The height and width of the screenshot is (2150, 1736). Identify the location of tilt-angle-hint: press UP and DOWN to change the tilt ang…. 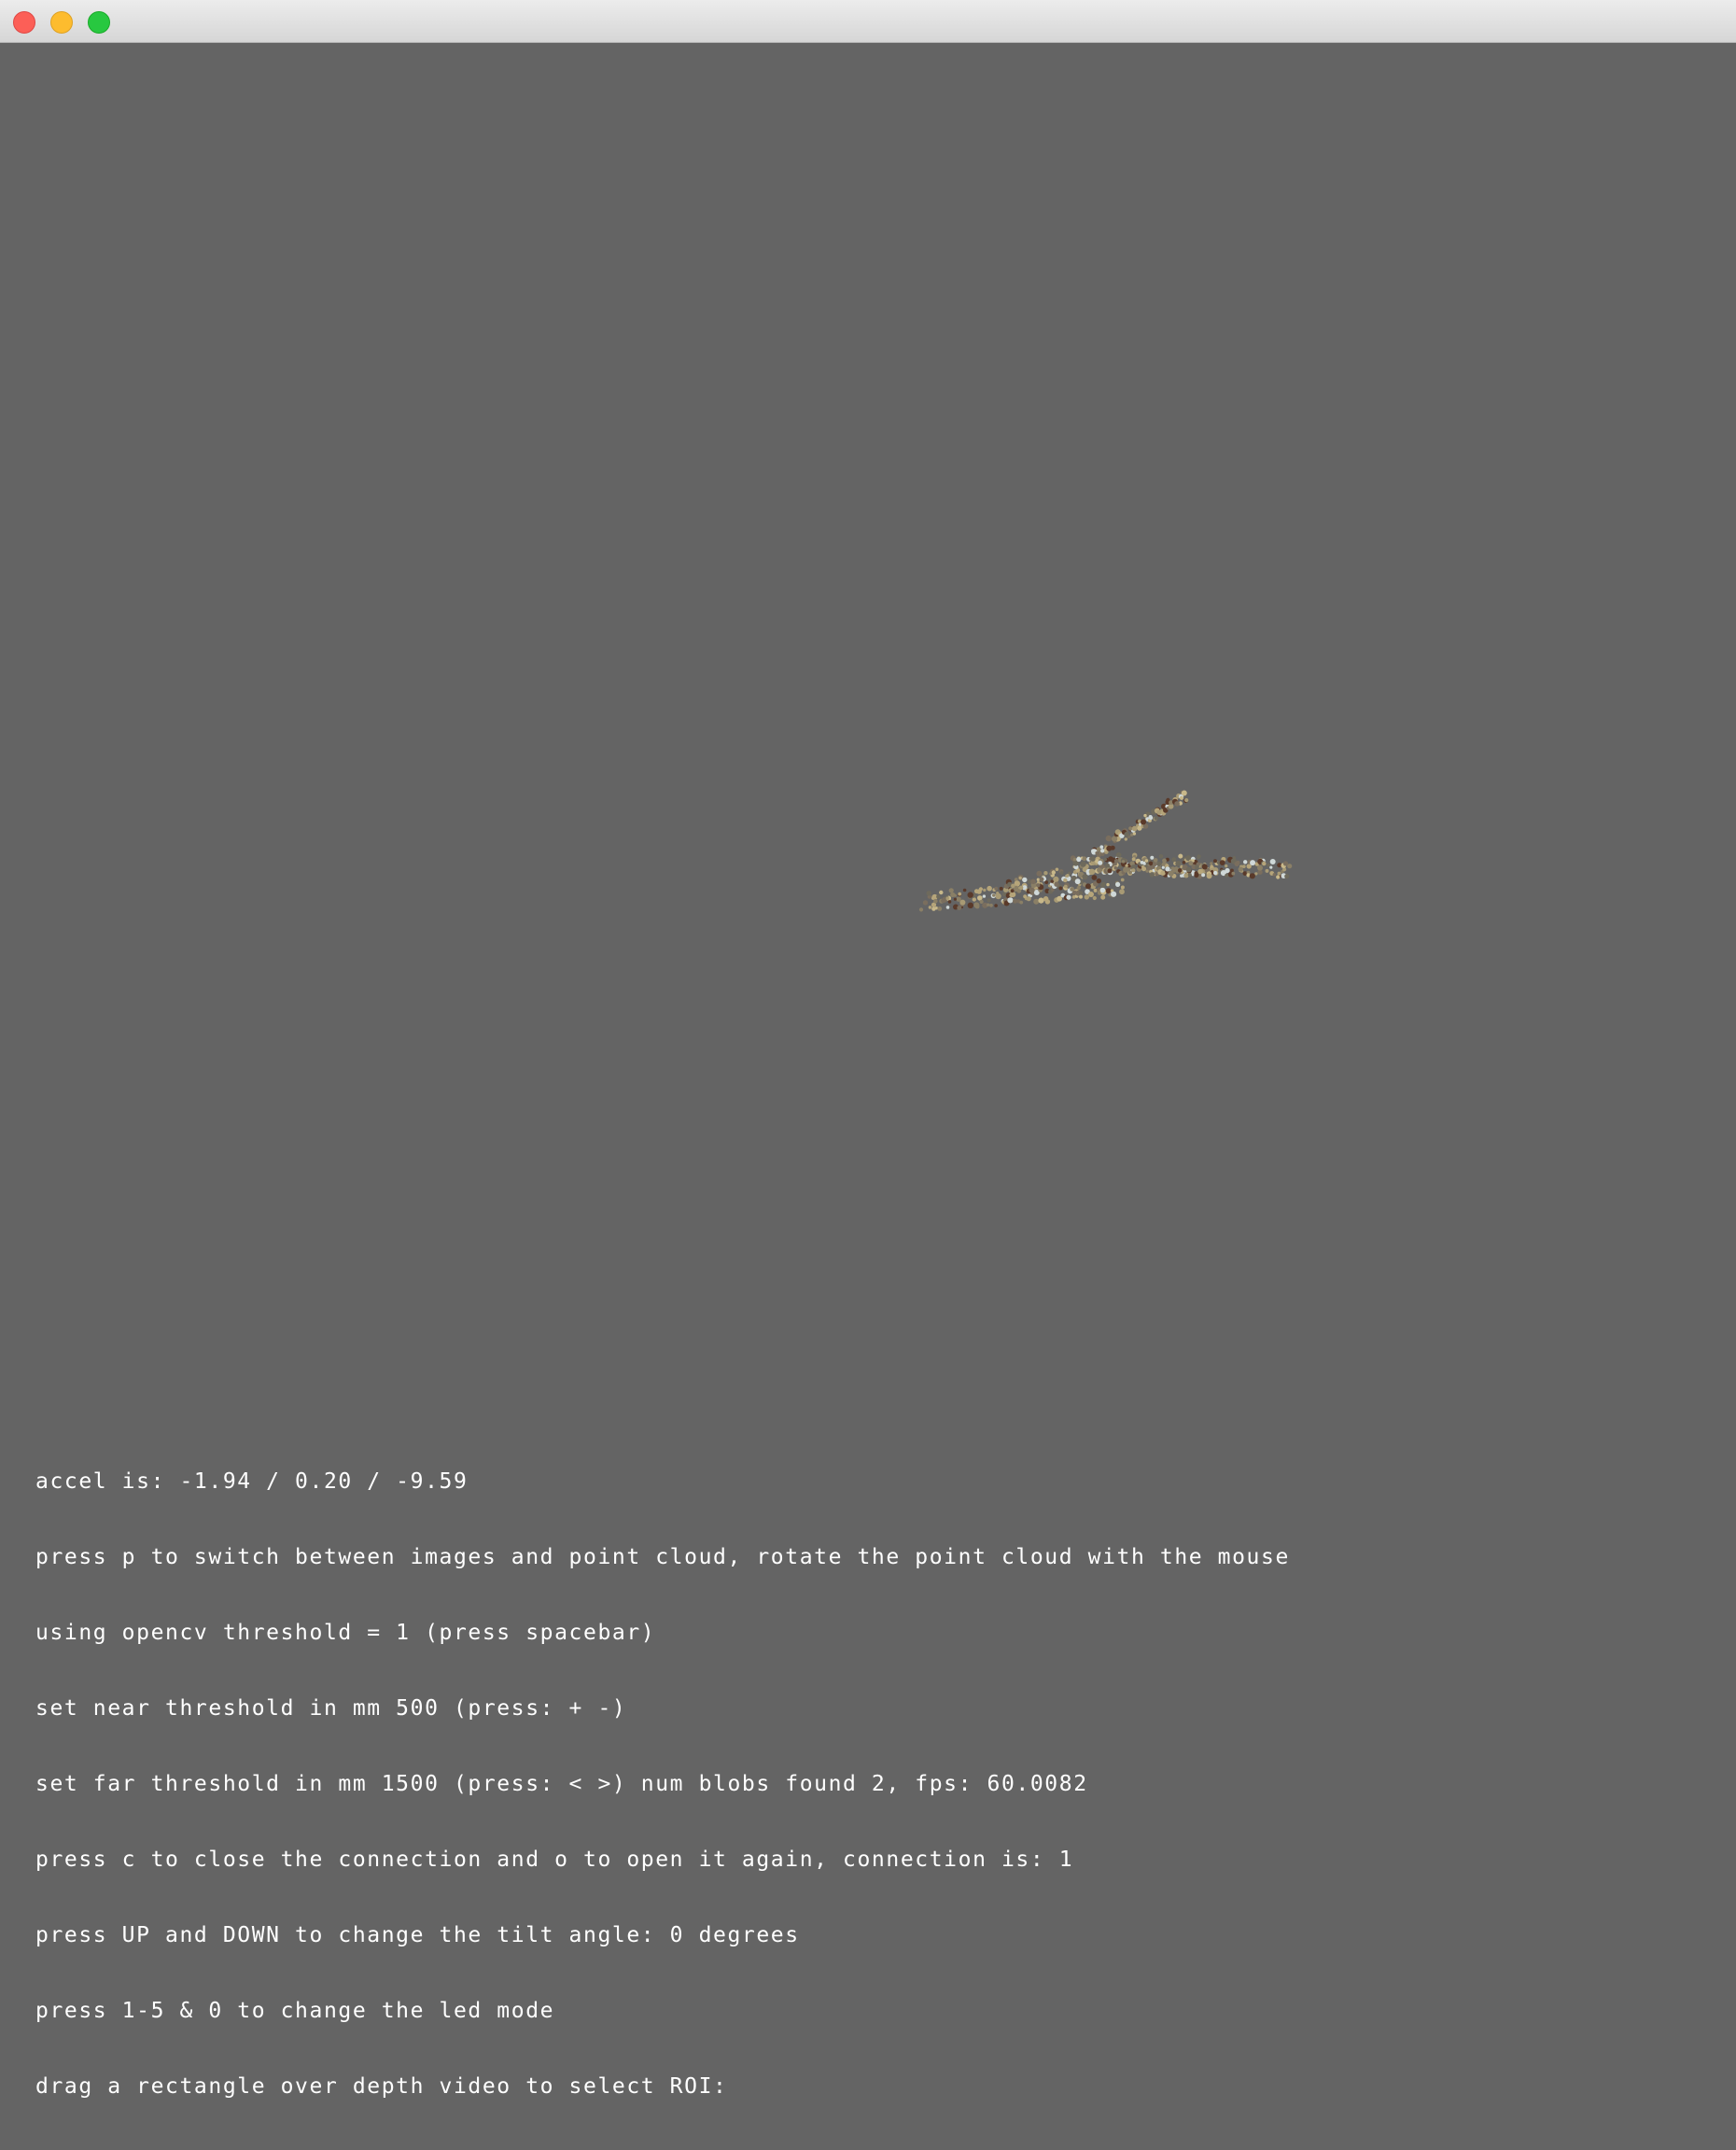
(417, 1935).